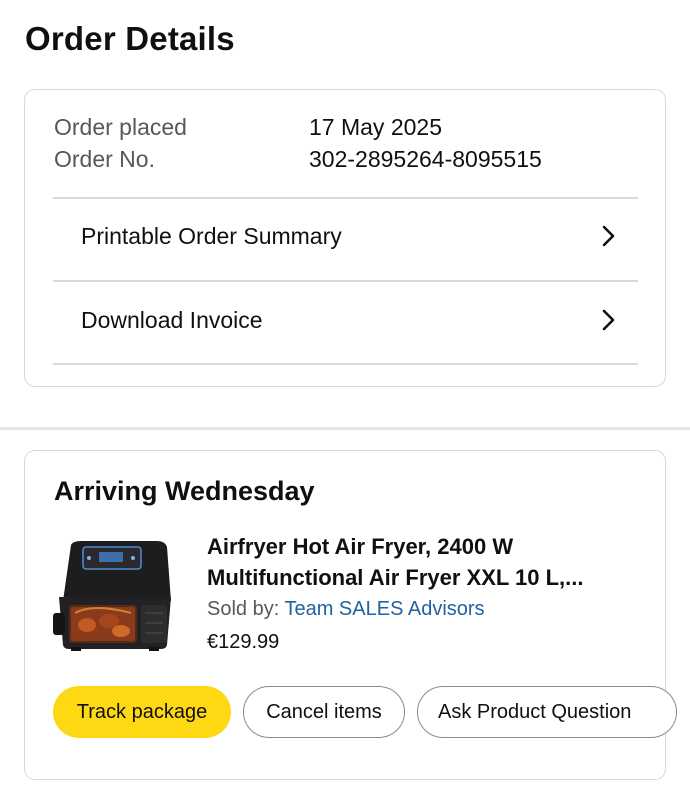  I want to click on cancel-items-button: Cancel items, so click(324, 712).